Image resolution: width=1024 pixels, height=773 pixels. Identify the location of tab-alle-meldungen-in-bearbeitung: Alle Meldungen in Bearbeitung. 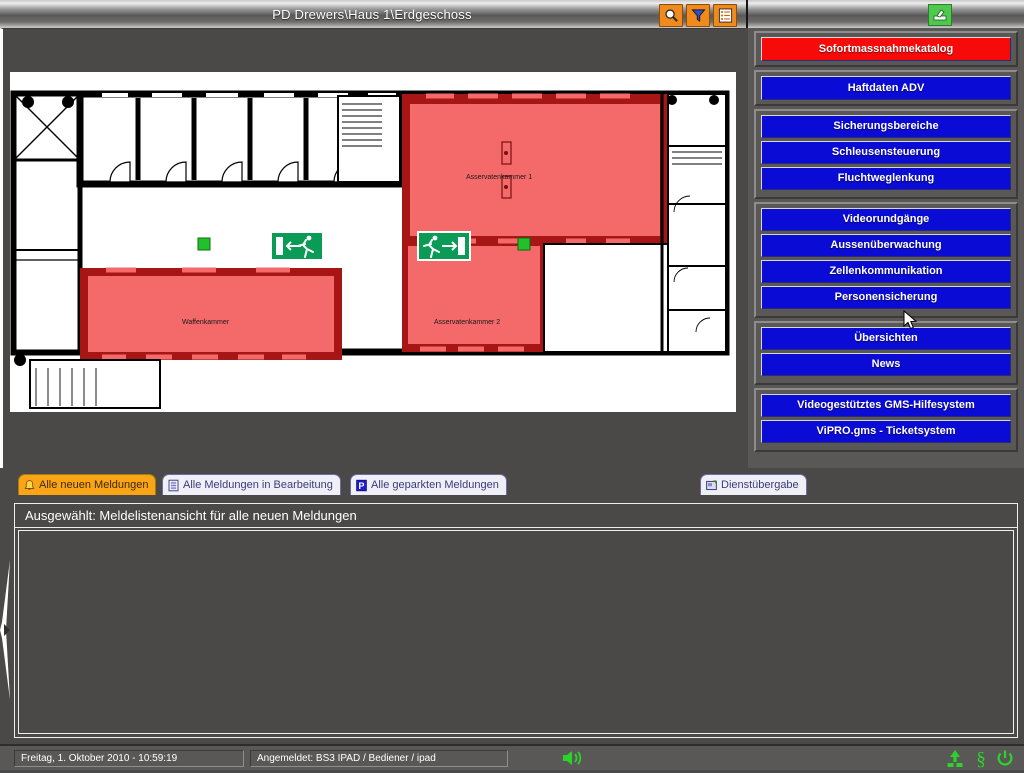
(251, 484).